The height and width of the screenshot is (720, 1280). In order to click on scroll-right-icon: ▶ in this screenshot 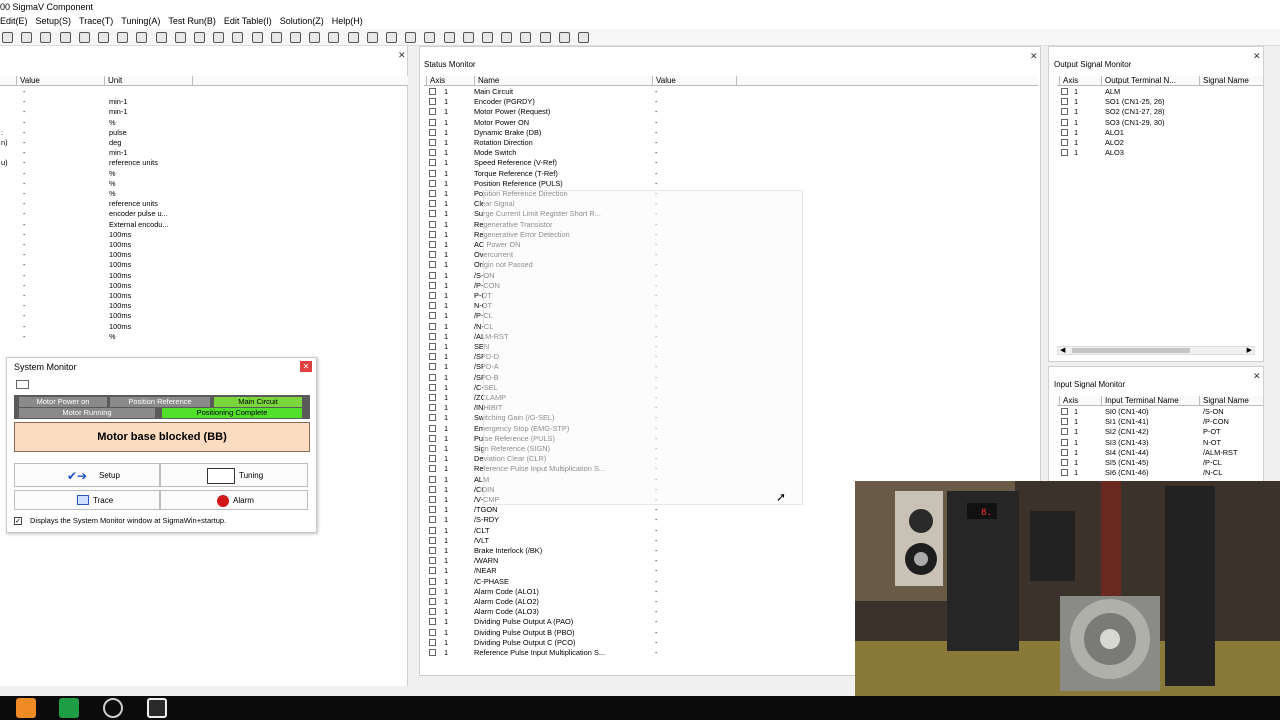, I will do `click(1249, 350)`.